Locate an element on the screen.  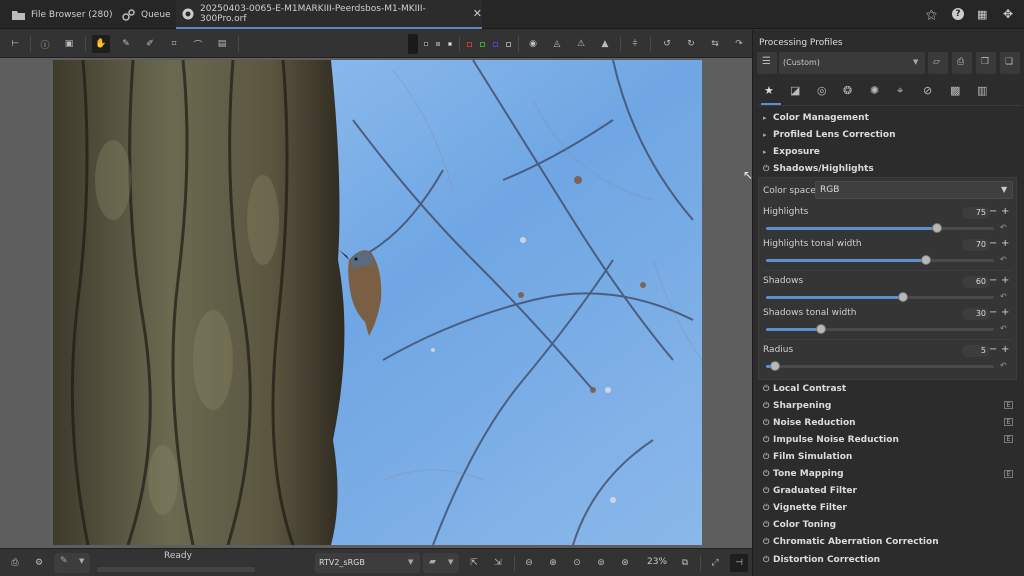
crop-icon: ⌗ is located at coordinates (174, 44).